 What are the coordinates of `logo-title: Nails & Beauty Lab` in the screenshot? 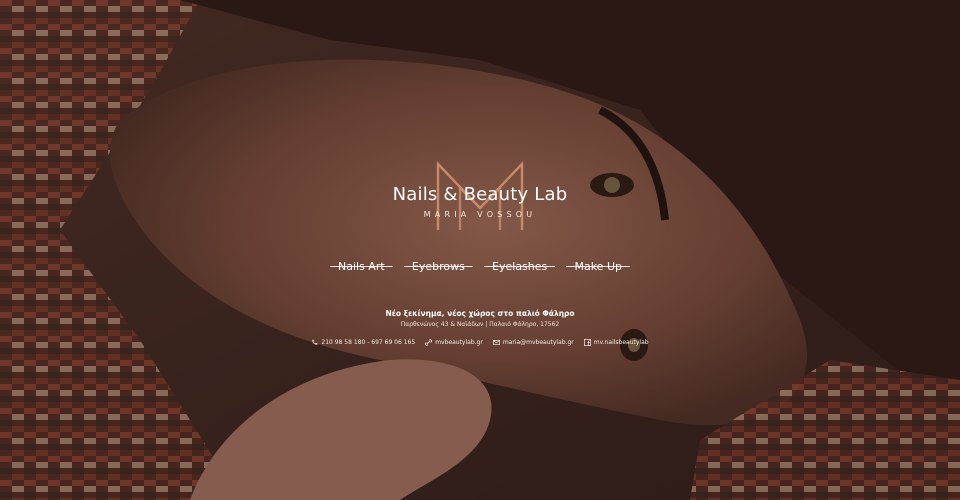 It's located at (480, 194).